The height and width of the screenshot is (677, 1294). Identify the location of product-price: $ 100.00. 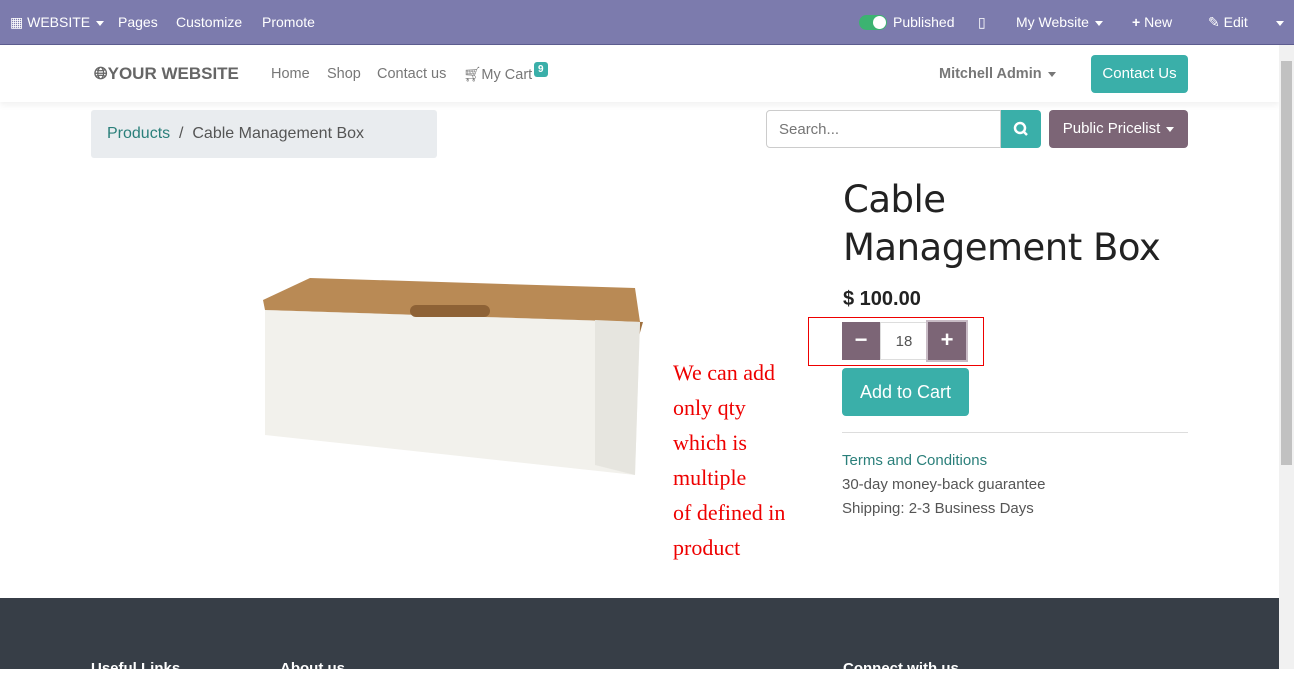
(882, 299).